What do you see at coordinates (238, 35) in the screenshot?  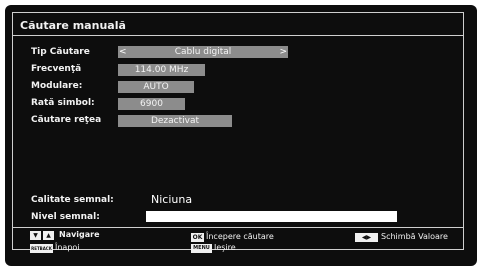 I see `title-divider` at bounding box center [238, 35].